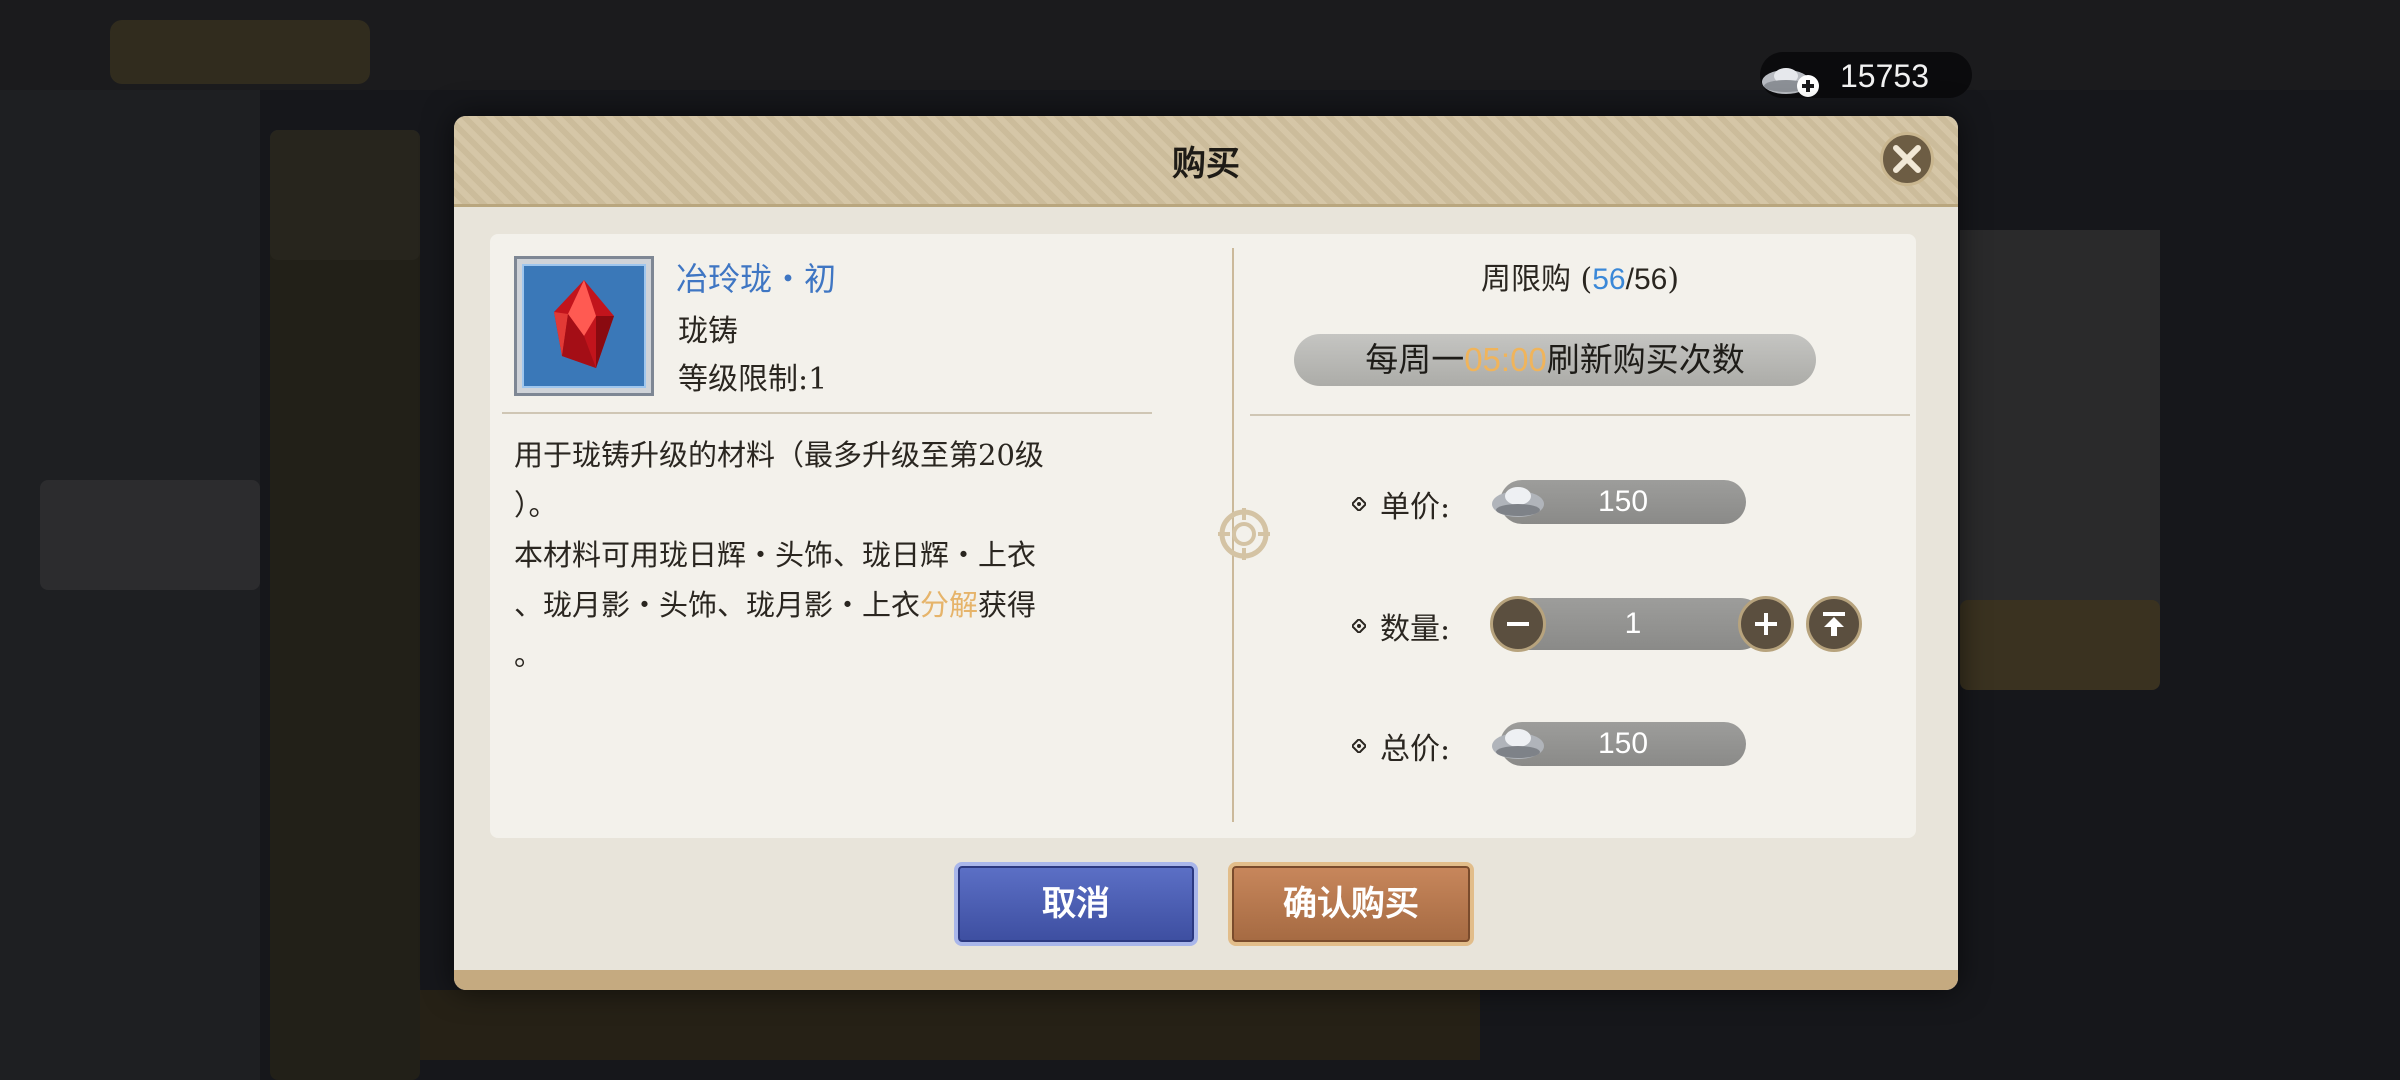  I want to click on unit-price-label: 单价:, so click(1401, 504).